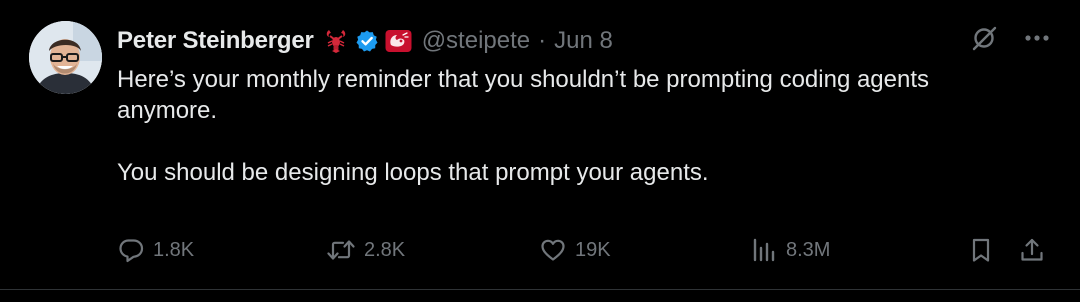 The image size is (1080, 302). I want to click on repost-button: 2.8K, so click(365, 250).